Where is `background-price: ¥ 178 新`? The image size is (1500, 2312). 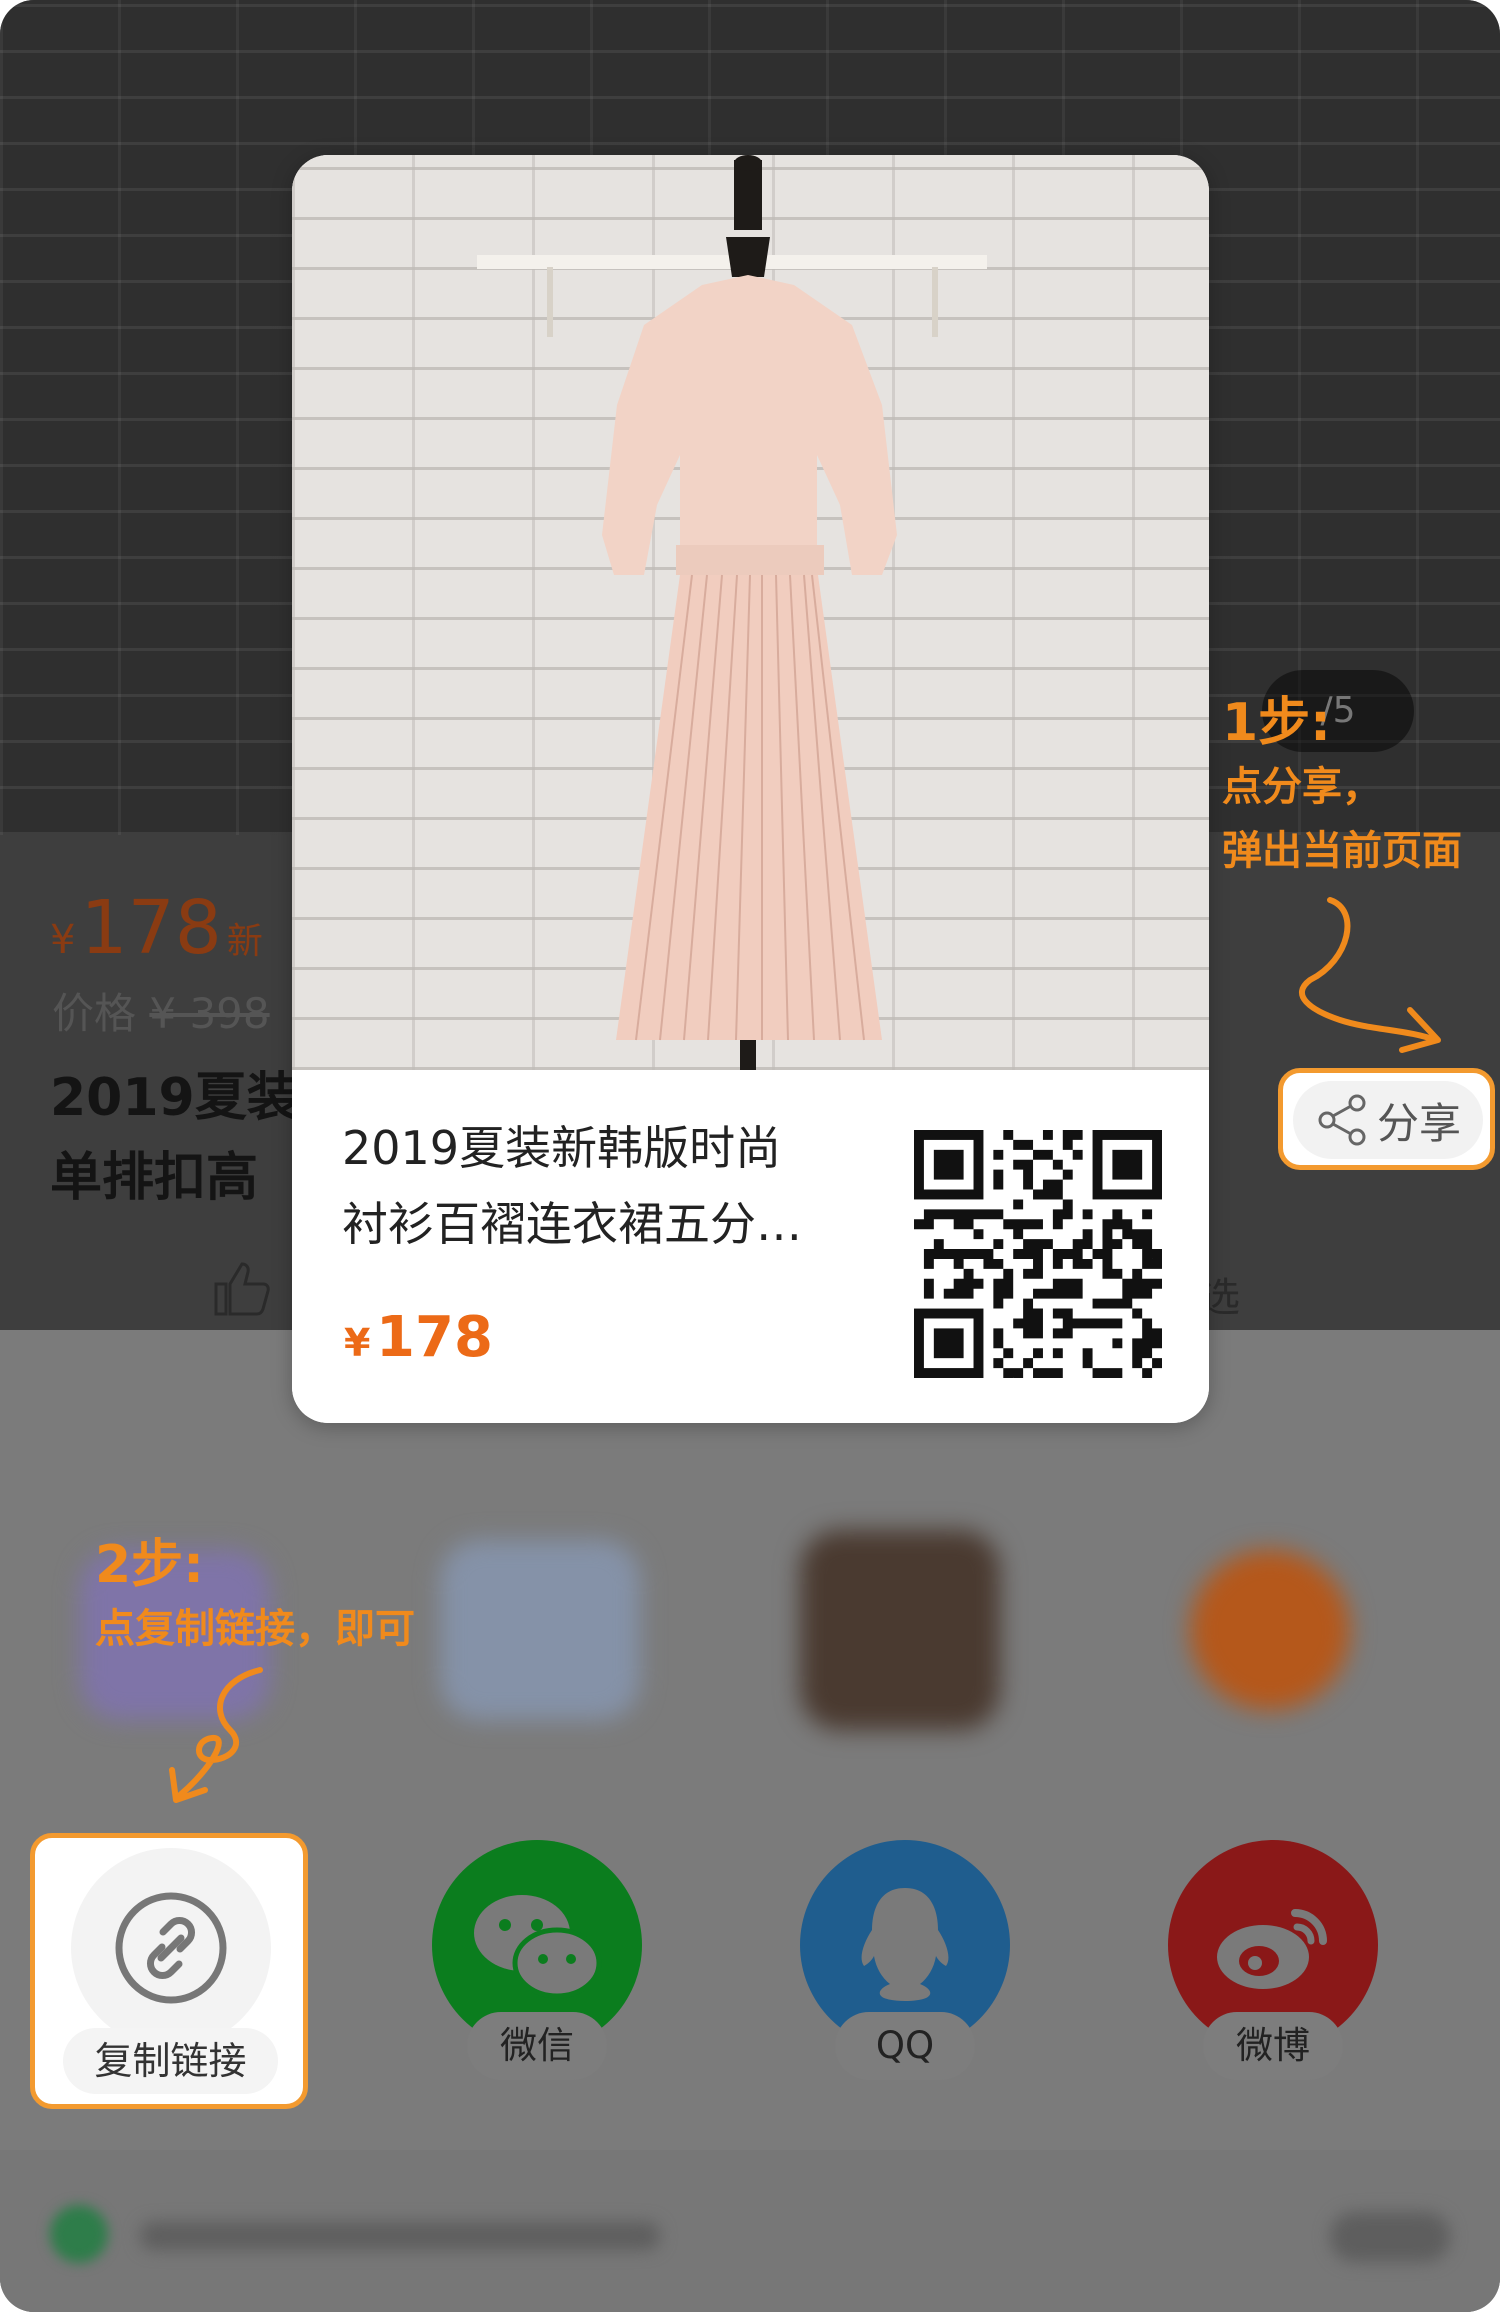
background-price: ¥ 178 新 is located at coordinates (156, 928).